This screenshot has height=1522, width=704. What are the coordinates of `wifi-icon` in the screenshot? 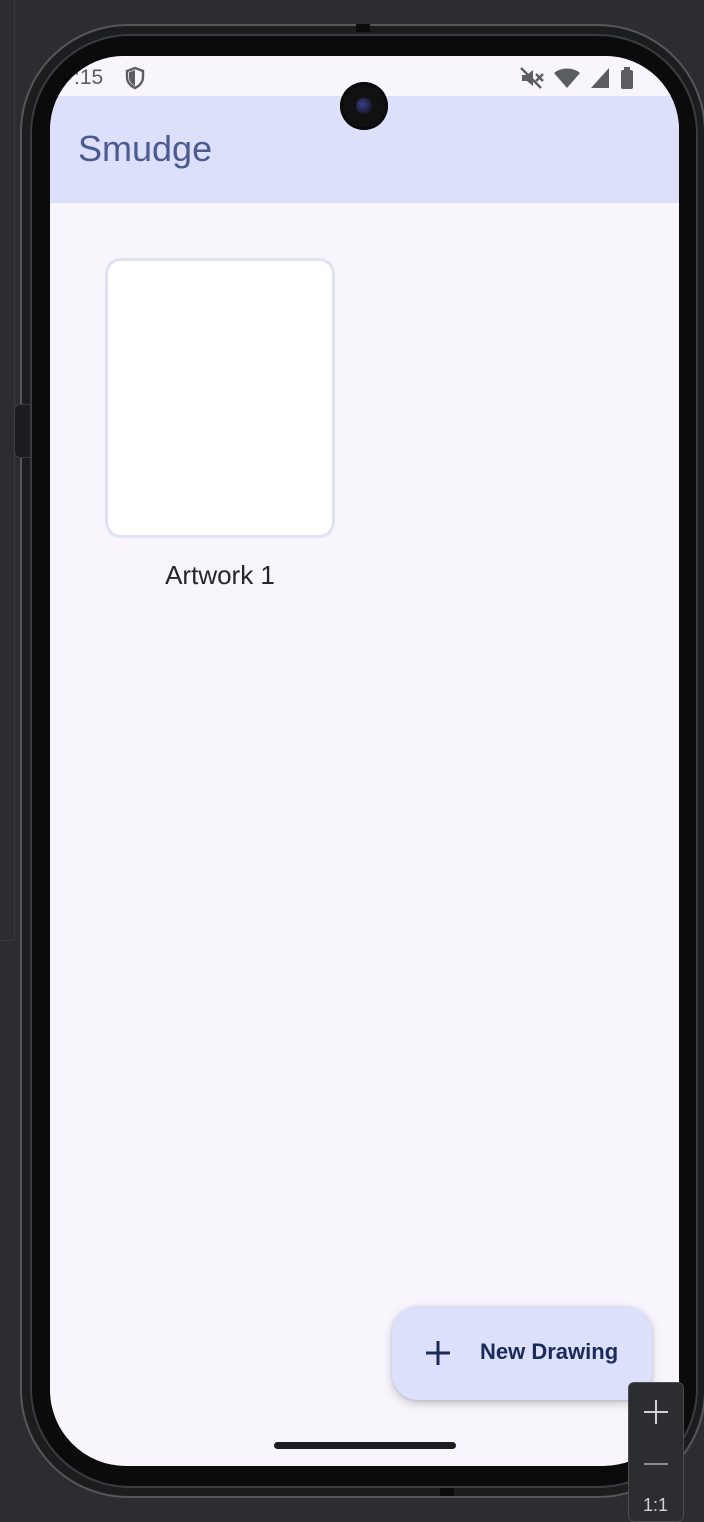 It's located at (567, 78).